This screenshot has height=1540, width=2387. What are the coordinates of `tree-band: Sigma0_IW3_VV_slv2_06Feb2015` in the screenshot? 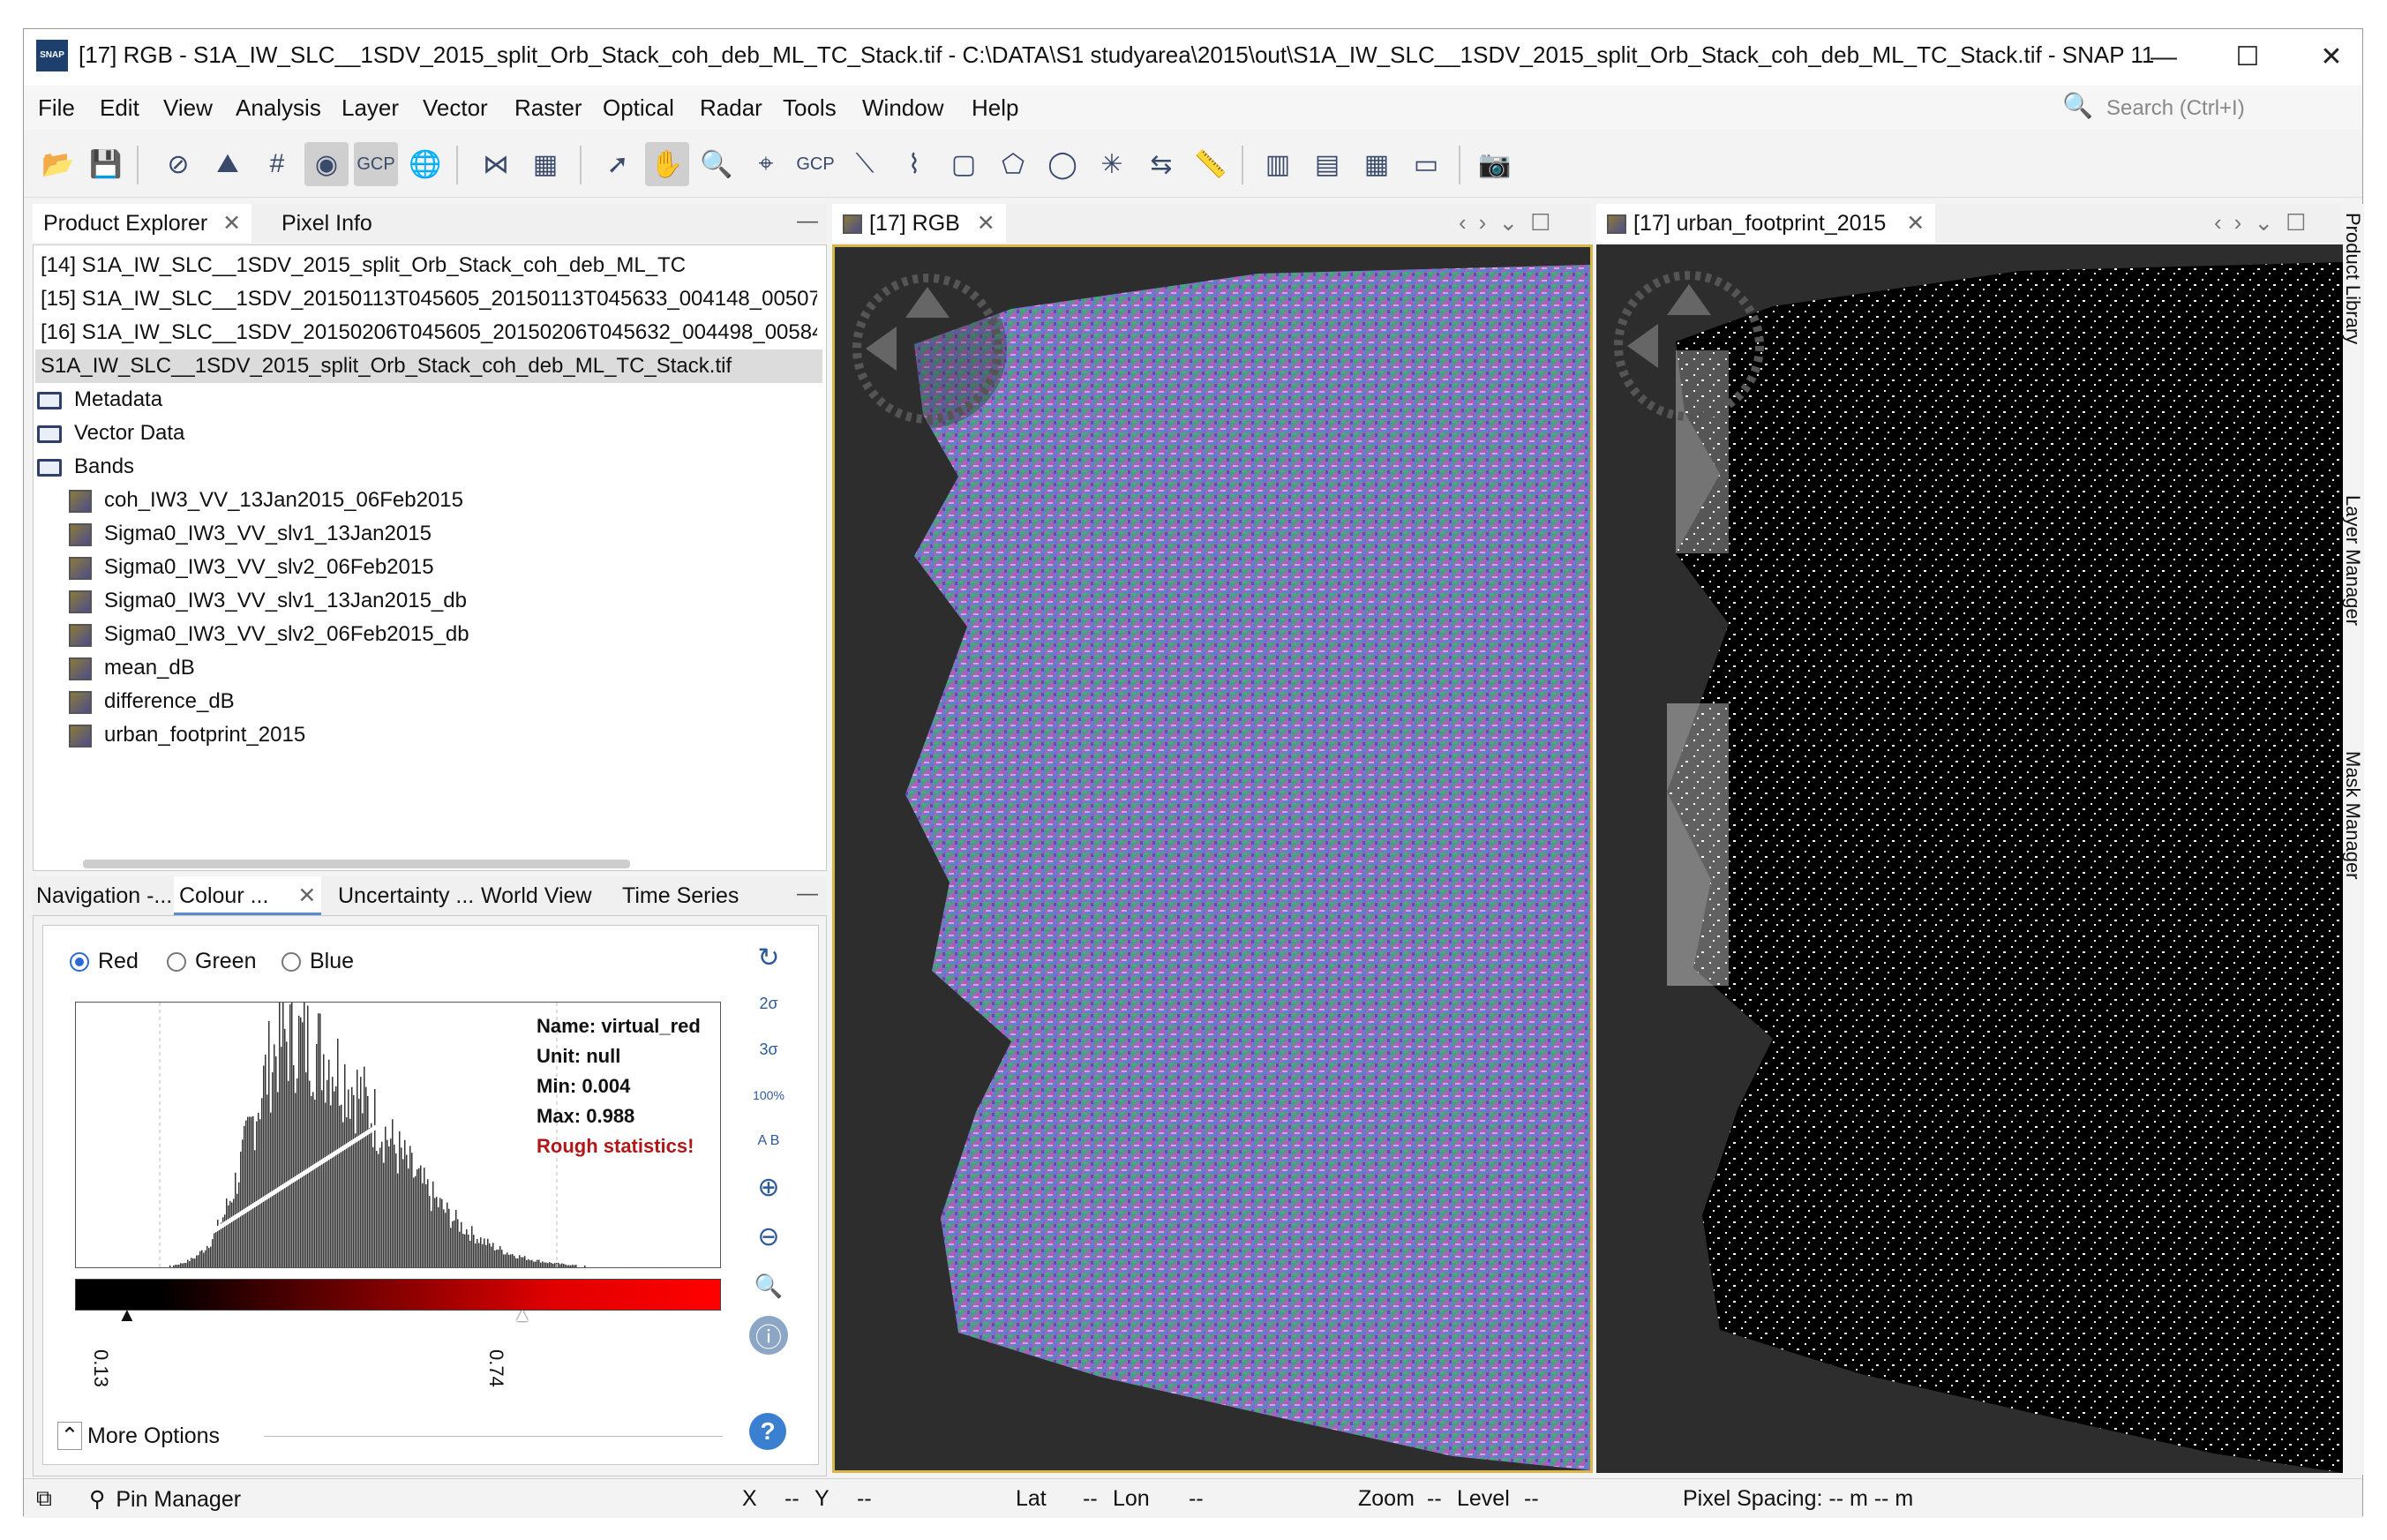 It's located at (252, 567).